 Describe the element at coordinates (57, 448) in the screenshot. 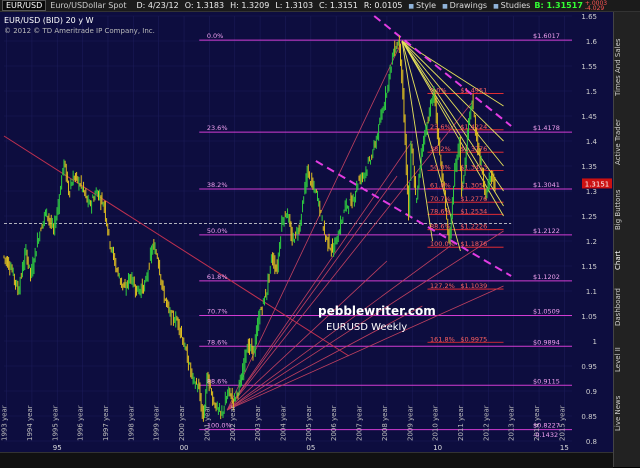

I see `decade-label: 95` at that location.